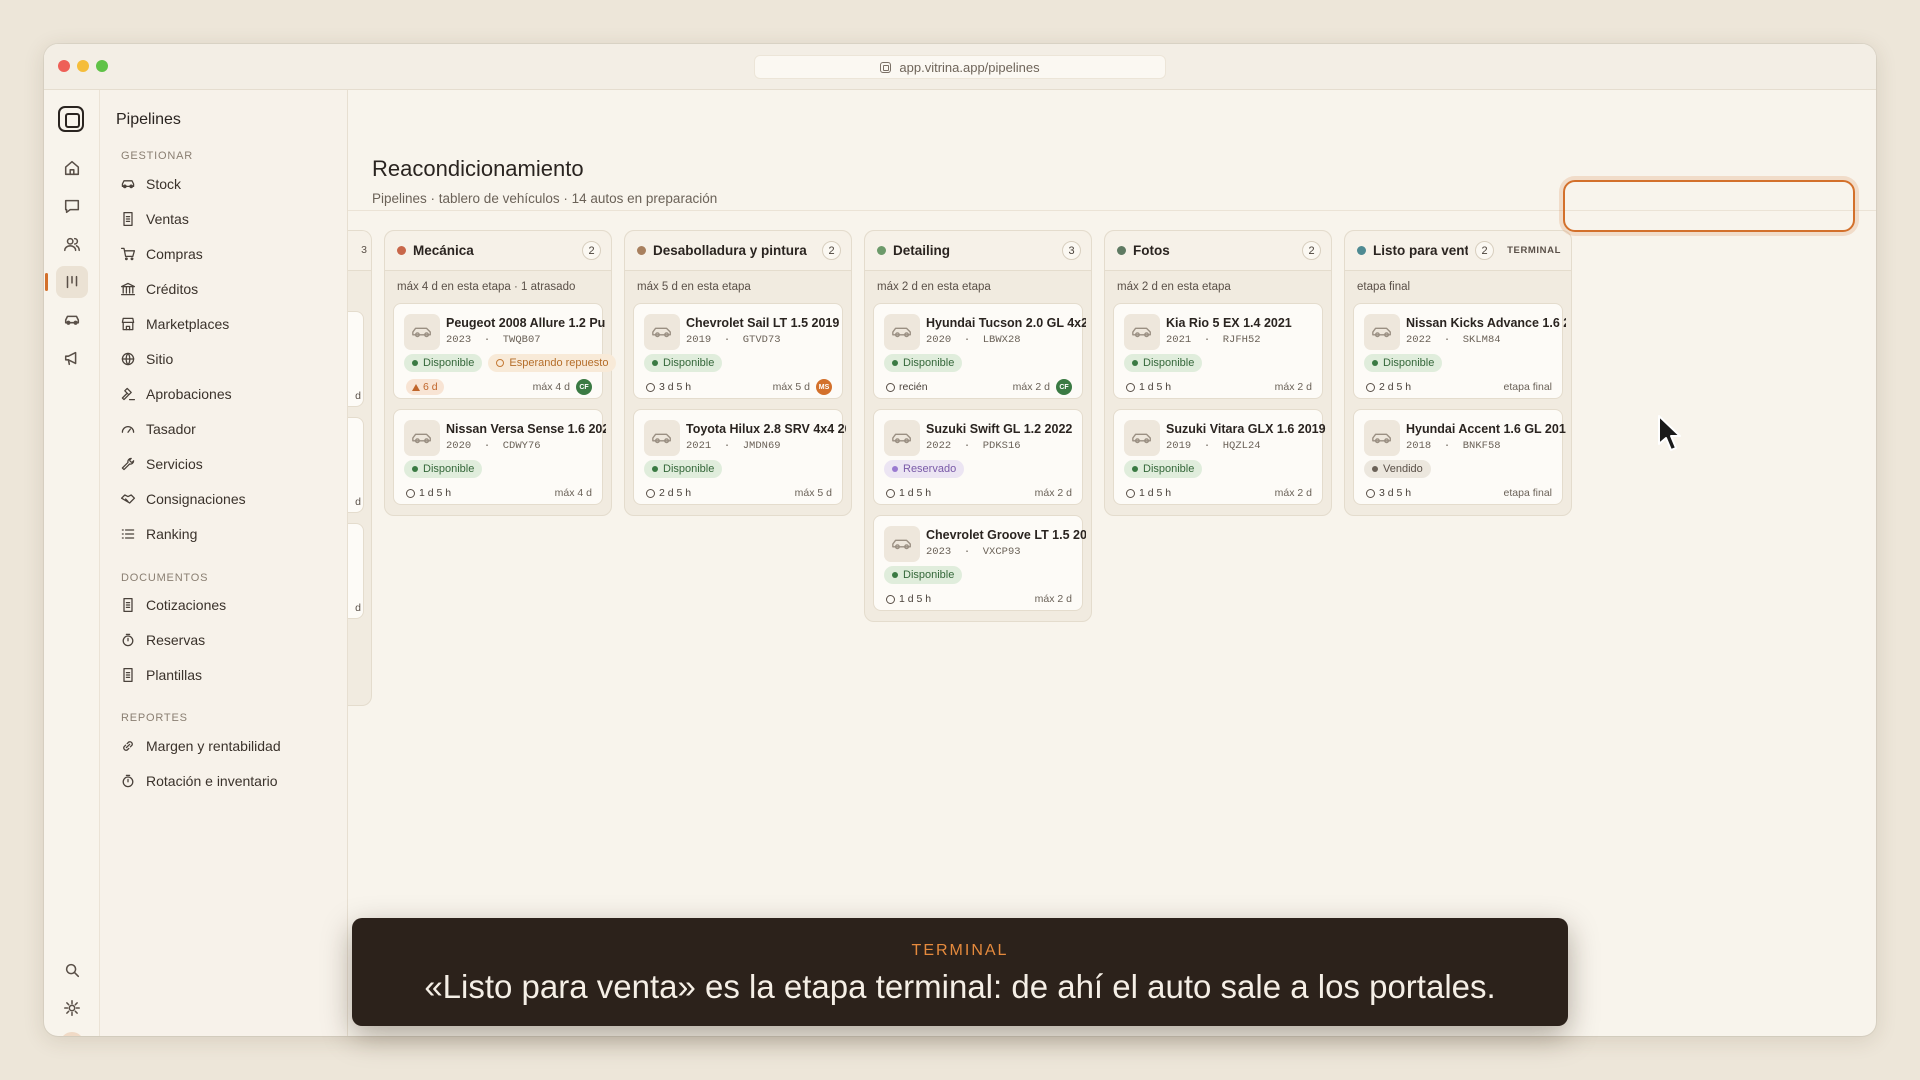  What do you see at coordinates (978, 251) in the screenshot?
I see `column-header: Detailing 3` at bounding box center [978, 251].